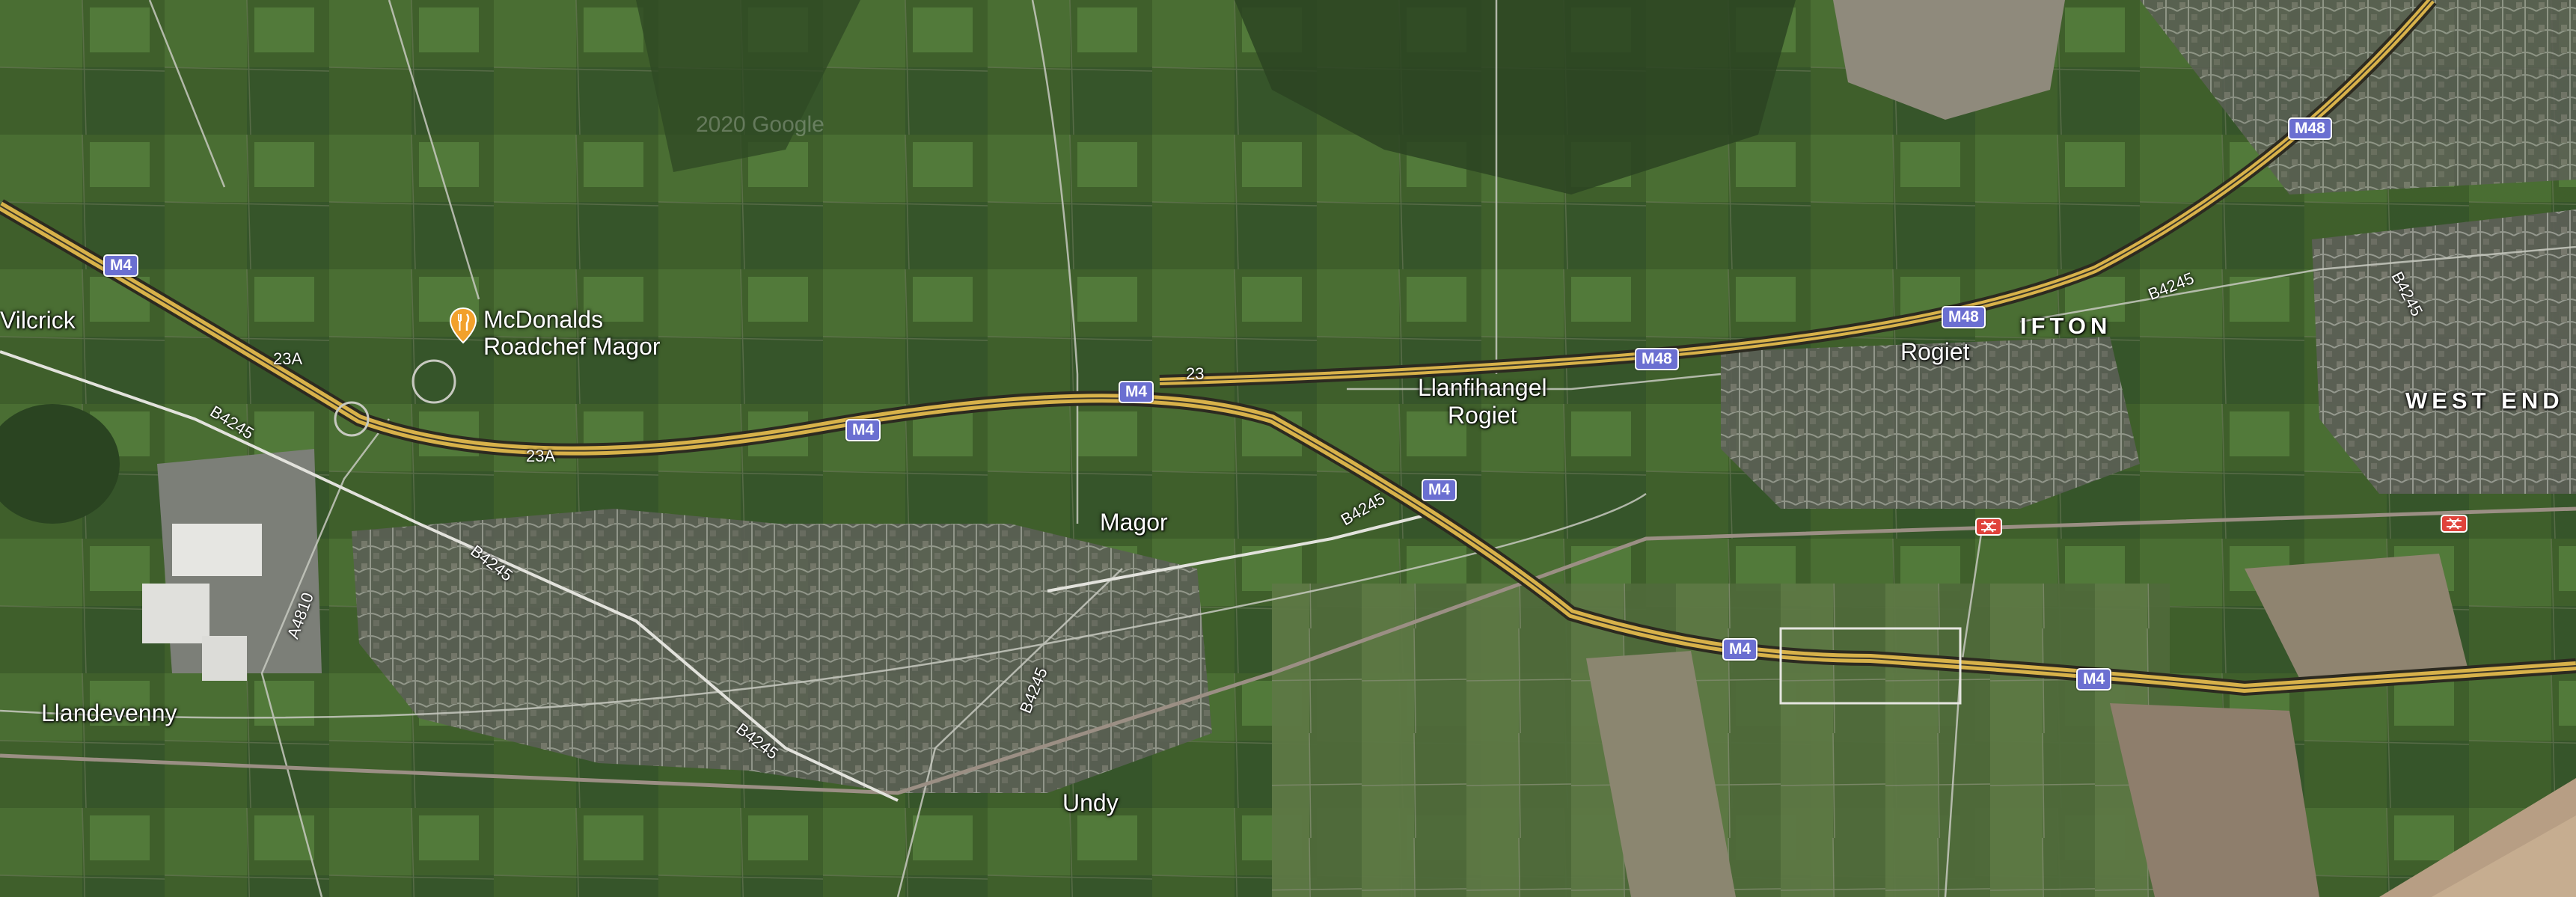 The height and width of the screenshot is (897, 2576). I want to click on place-llanfihangel-line2: Rogiet, so click(1482, 415).